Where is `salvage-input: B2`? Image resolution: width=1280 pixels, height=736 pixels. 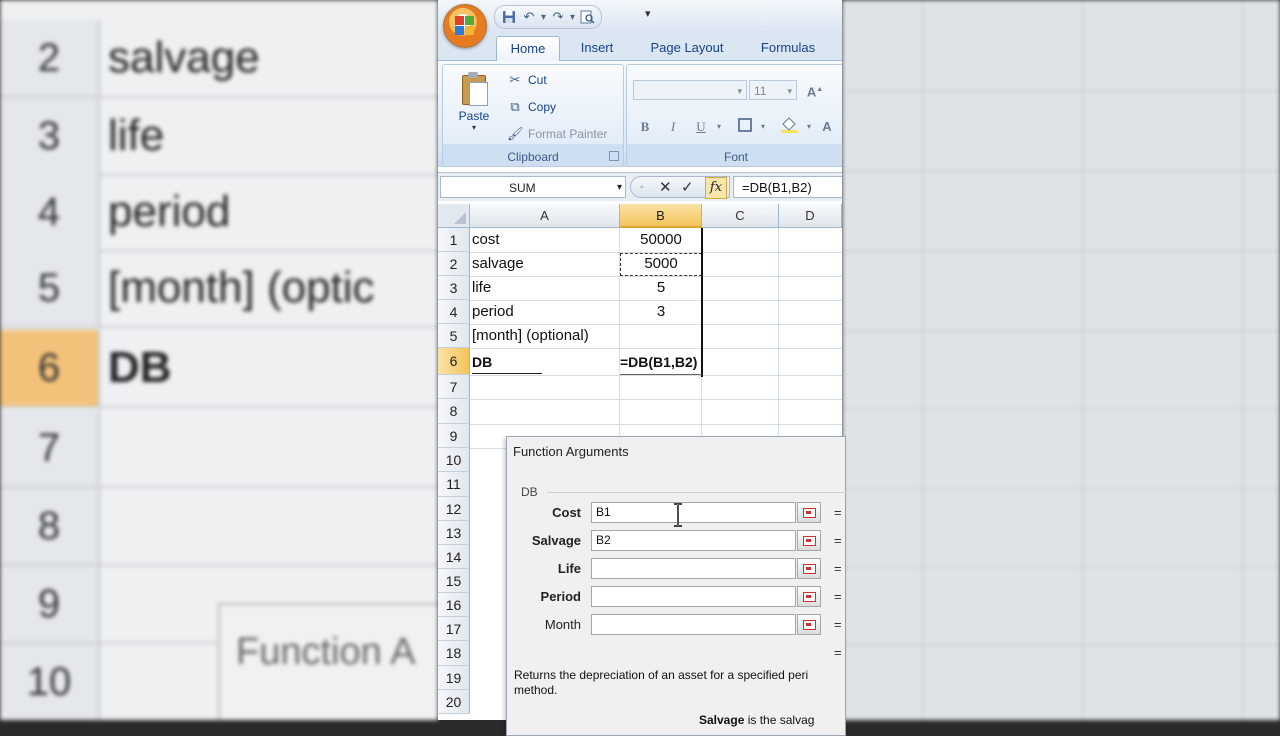 salvage-input: B2 is located at coordinates (693, 540).